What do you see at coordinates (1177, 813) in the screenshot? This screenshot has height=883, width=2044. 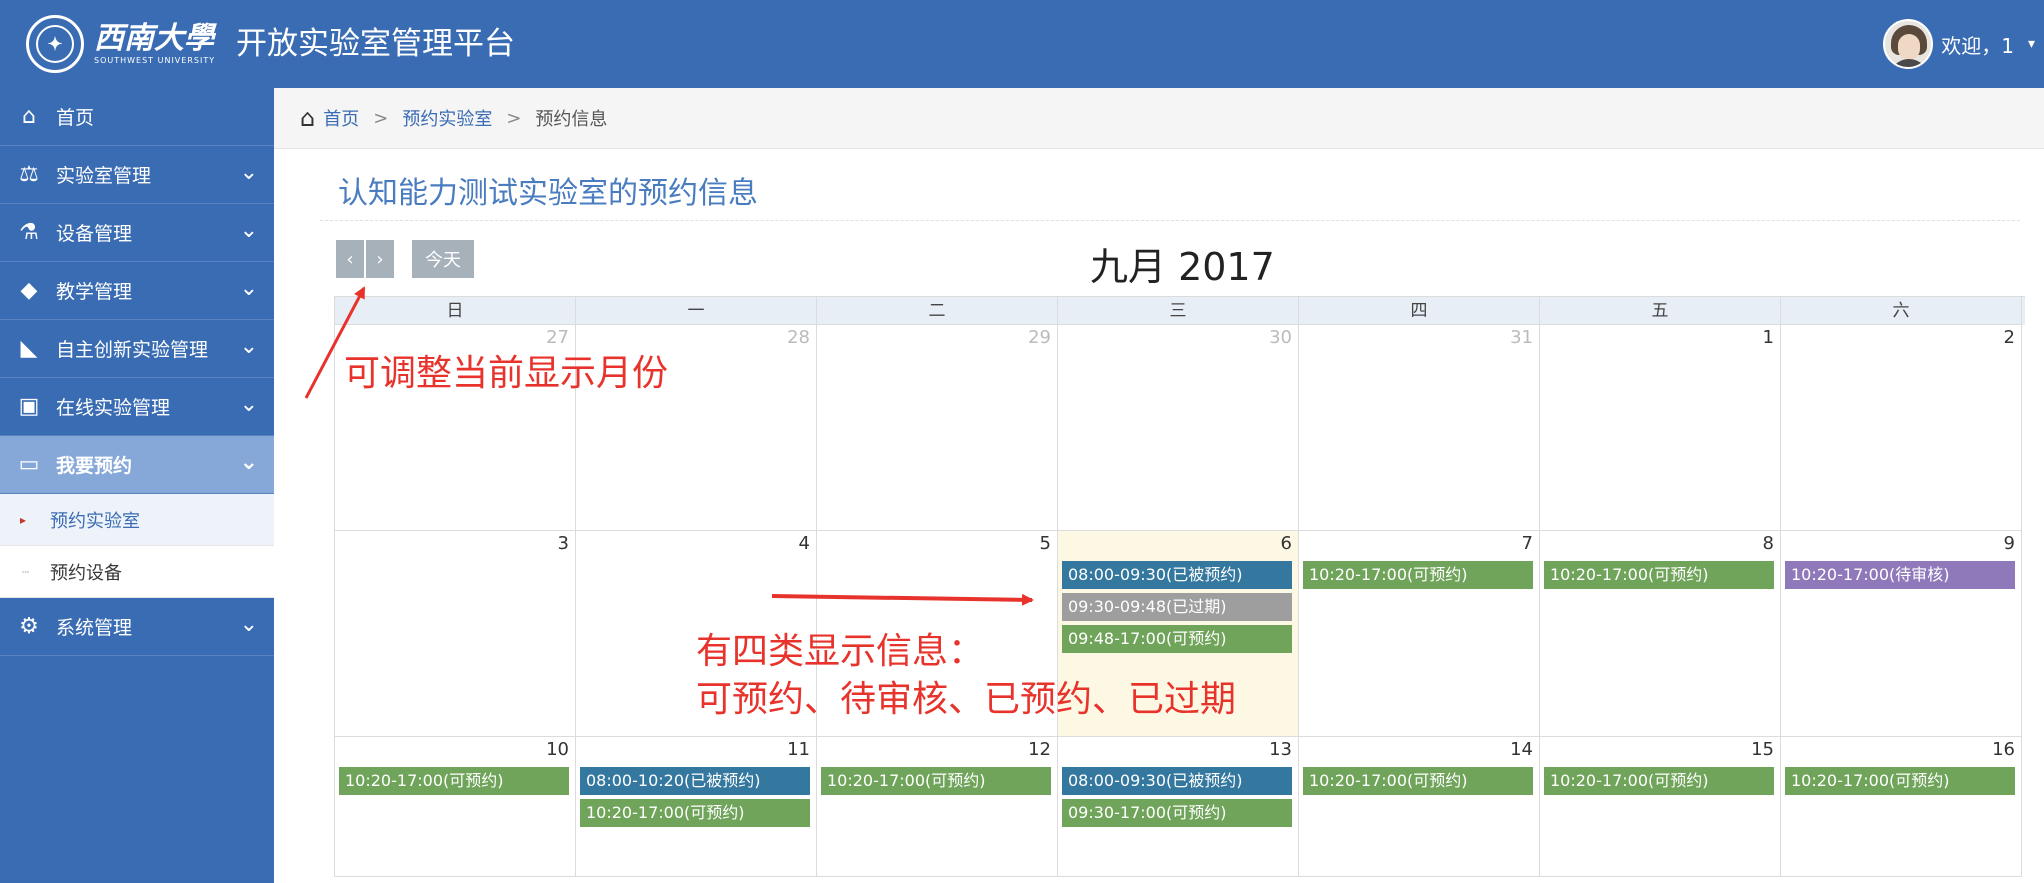 I see `booking-event-available: 09:30-17:00(可预约)` at bounding box center [1177, 813].